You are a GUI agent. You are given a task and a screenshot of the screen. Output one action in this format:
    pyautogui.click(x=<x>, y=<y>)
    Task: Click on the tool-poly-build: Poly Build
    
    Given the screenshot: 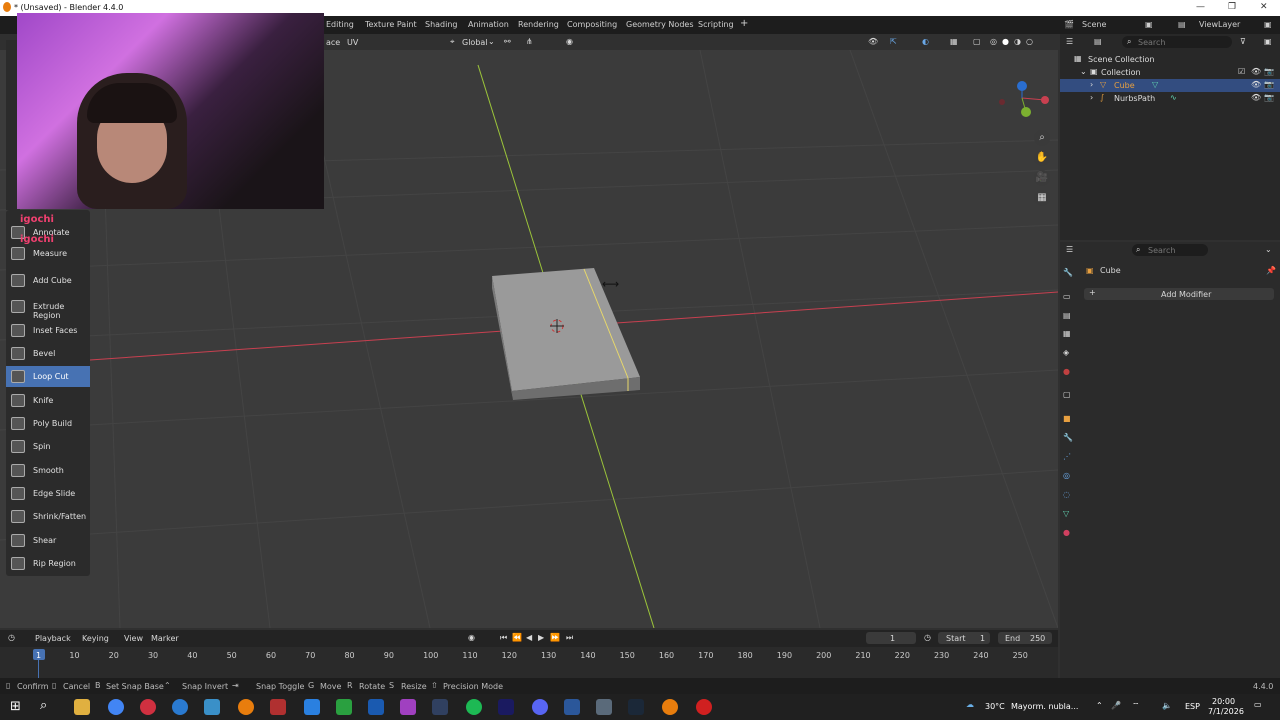 What is the action you would take?
    pyautogui.click(x=48, y=423)
    